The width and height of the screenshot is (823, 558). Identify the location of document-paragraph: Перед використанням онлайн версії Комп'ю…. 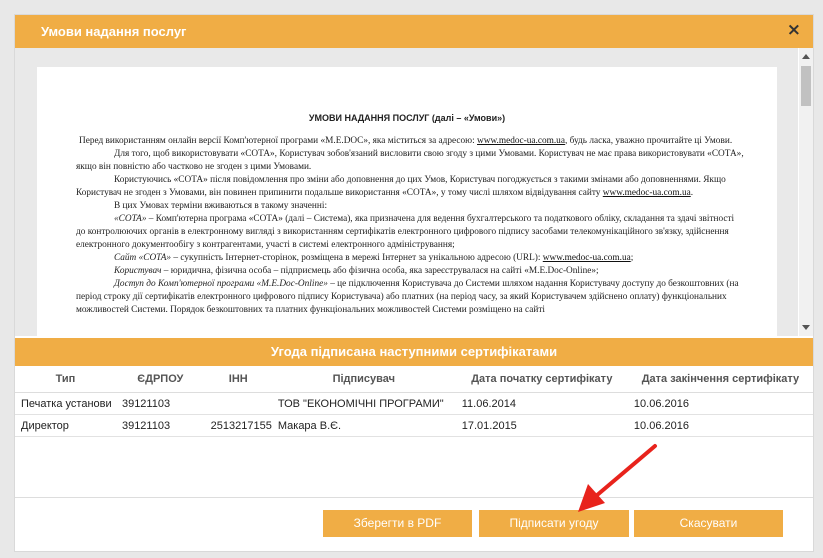
(410, 141).